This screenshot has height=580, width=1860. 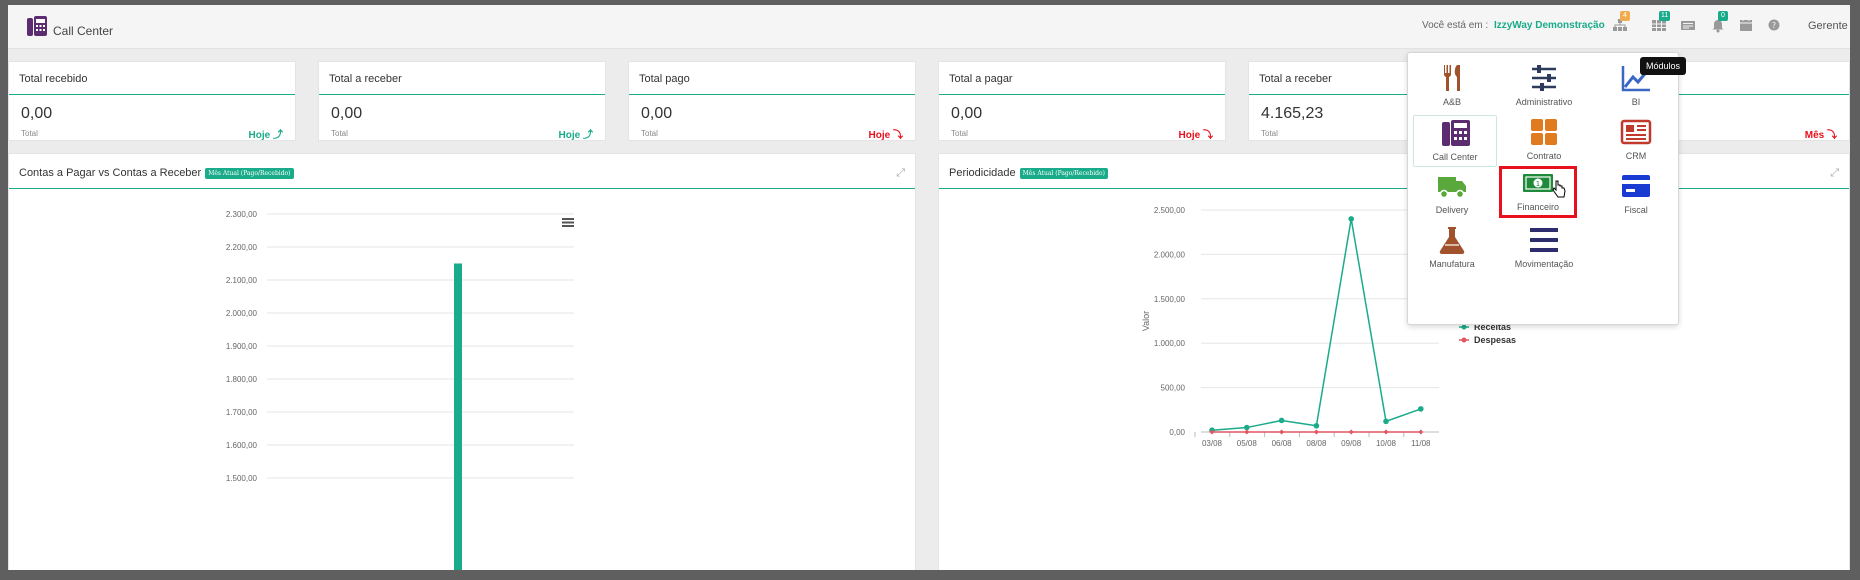 I want to click on x-tick-label: 05/08, so click(x=1247, y=443).